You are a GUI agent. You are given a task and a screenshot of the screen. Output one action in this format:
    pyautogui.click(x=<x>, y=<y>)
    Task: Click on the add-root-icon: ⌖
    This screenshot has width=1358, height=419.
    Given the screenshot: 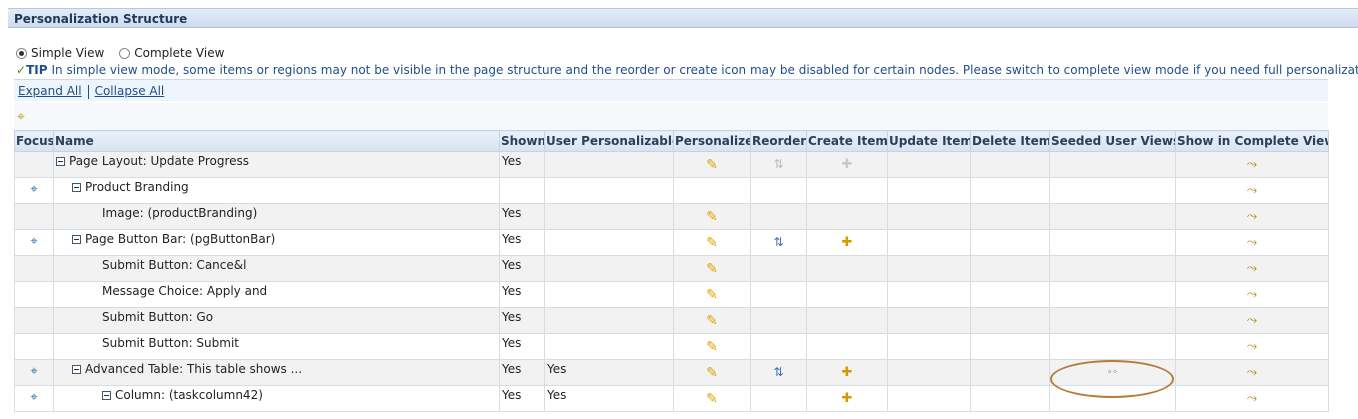 What is the action you would take?
    pyautogui.click(x=21, y=117)
    